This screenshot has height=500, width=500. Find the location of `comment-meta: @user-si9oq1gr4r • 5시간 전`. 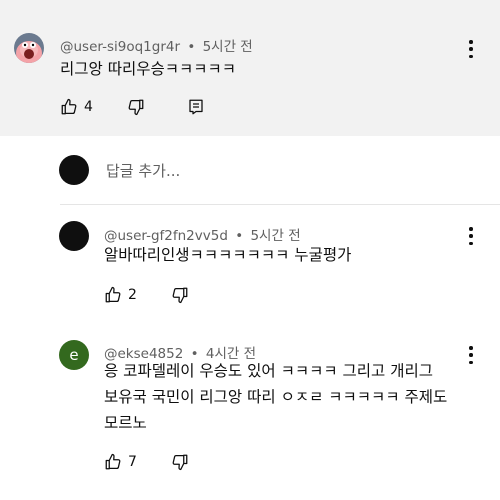

comment-meta: @user-si9oq1gr4r • 5시간 전 is located at coordinates (156, 45).